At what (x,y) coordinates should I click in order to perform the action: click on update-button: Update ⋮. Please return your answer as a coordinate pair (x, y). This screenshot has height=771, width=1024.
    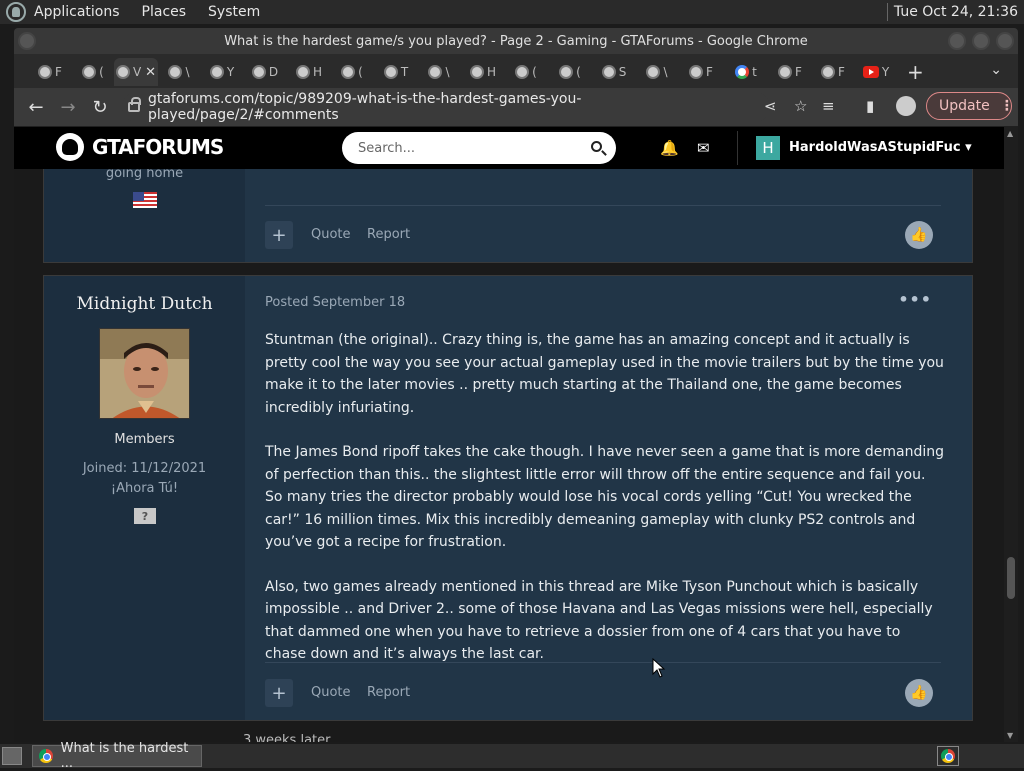
    Looking at the image, I should click on (970, 106).